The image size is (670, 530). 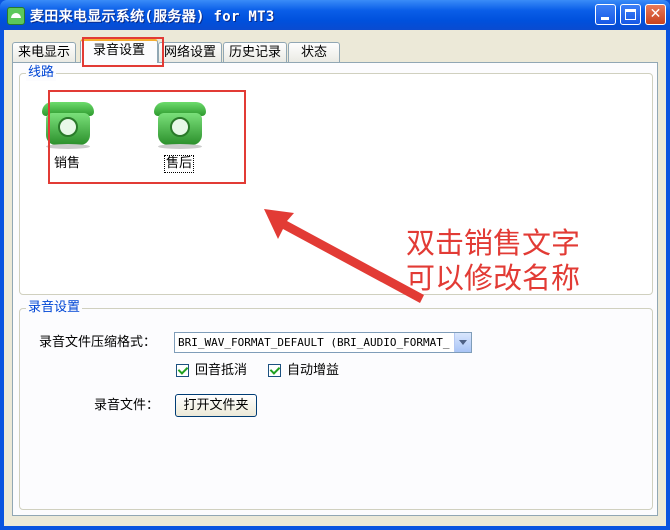 What do you see at coordinates (462, 342) in the screenshot?
I see `chevron-down-icon` at bounding box center [462, 342].